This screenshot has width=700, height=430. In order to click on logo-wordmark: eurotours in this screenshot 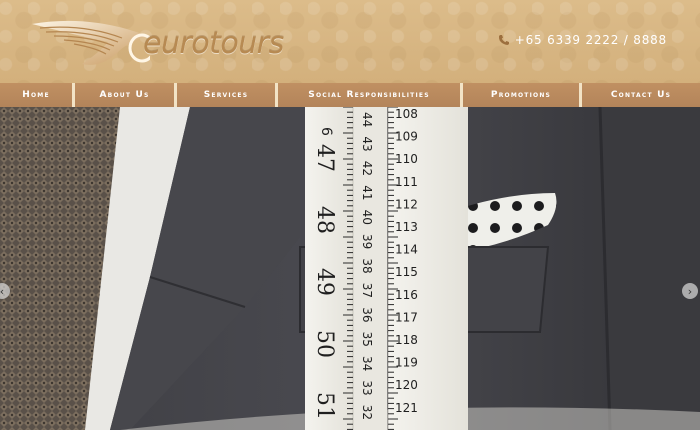, I will do `click(213, 43)`.